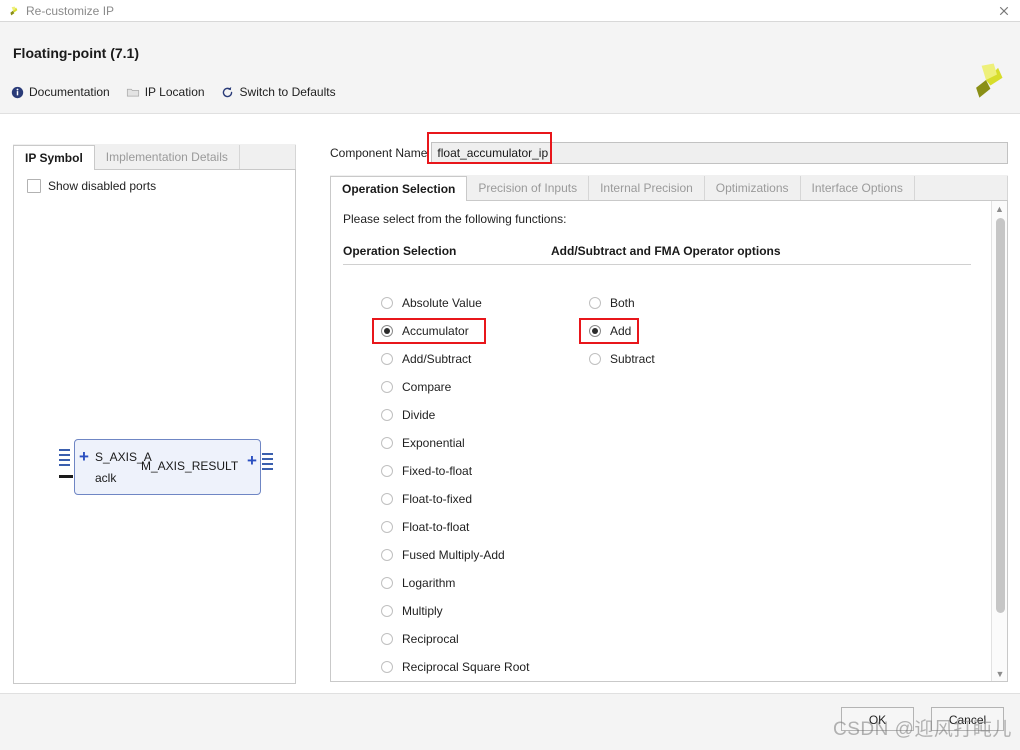 This screenshot has height=750, width=1020. I want to click on switch-to-defaults-button: Switch to Defaults, so click(278, 92).